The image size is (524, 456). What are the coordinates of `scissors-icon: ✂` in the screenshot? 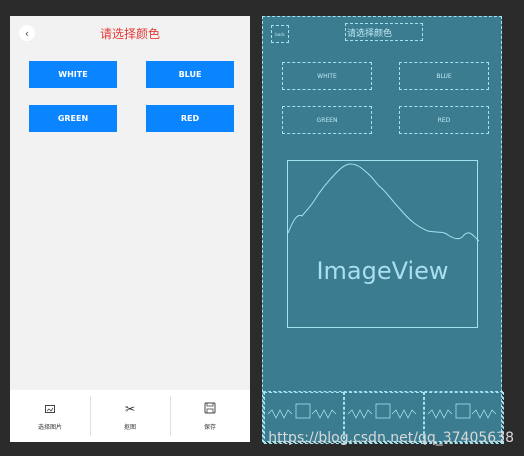 It's located at (130, 408).